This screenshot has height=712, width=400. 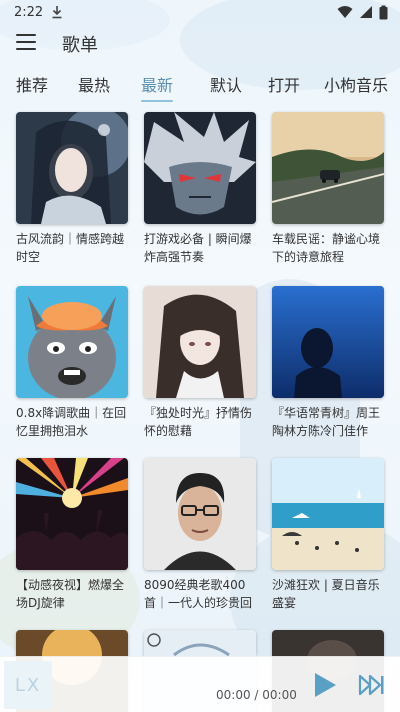 What do you see at coordinates (198, 594) in the screenshot?
I see `playlist-title: 8090经典老歌400首｜一代人的珍贵回忆` at bounding box center [198, 594].